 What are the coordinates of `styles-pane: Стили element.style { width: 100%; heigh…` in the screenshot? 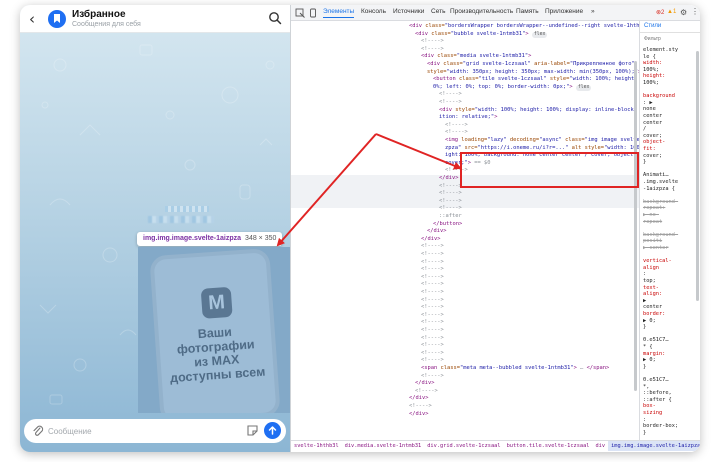 It's located at (669, 230).